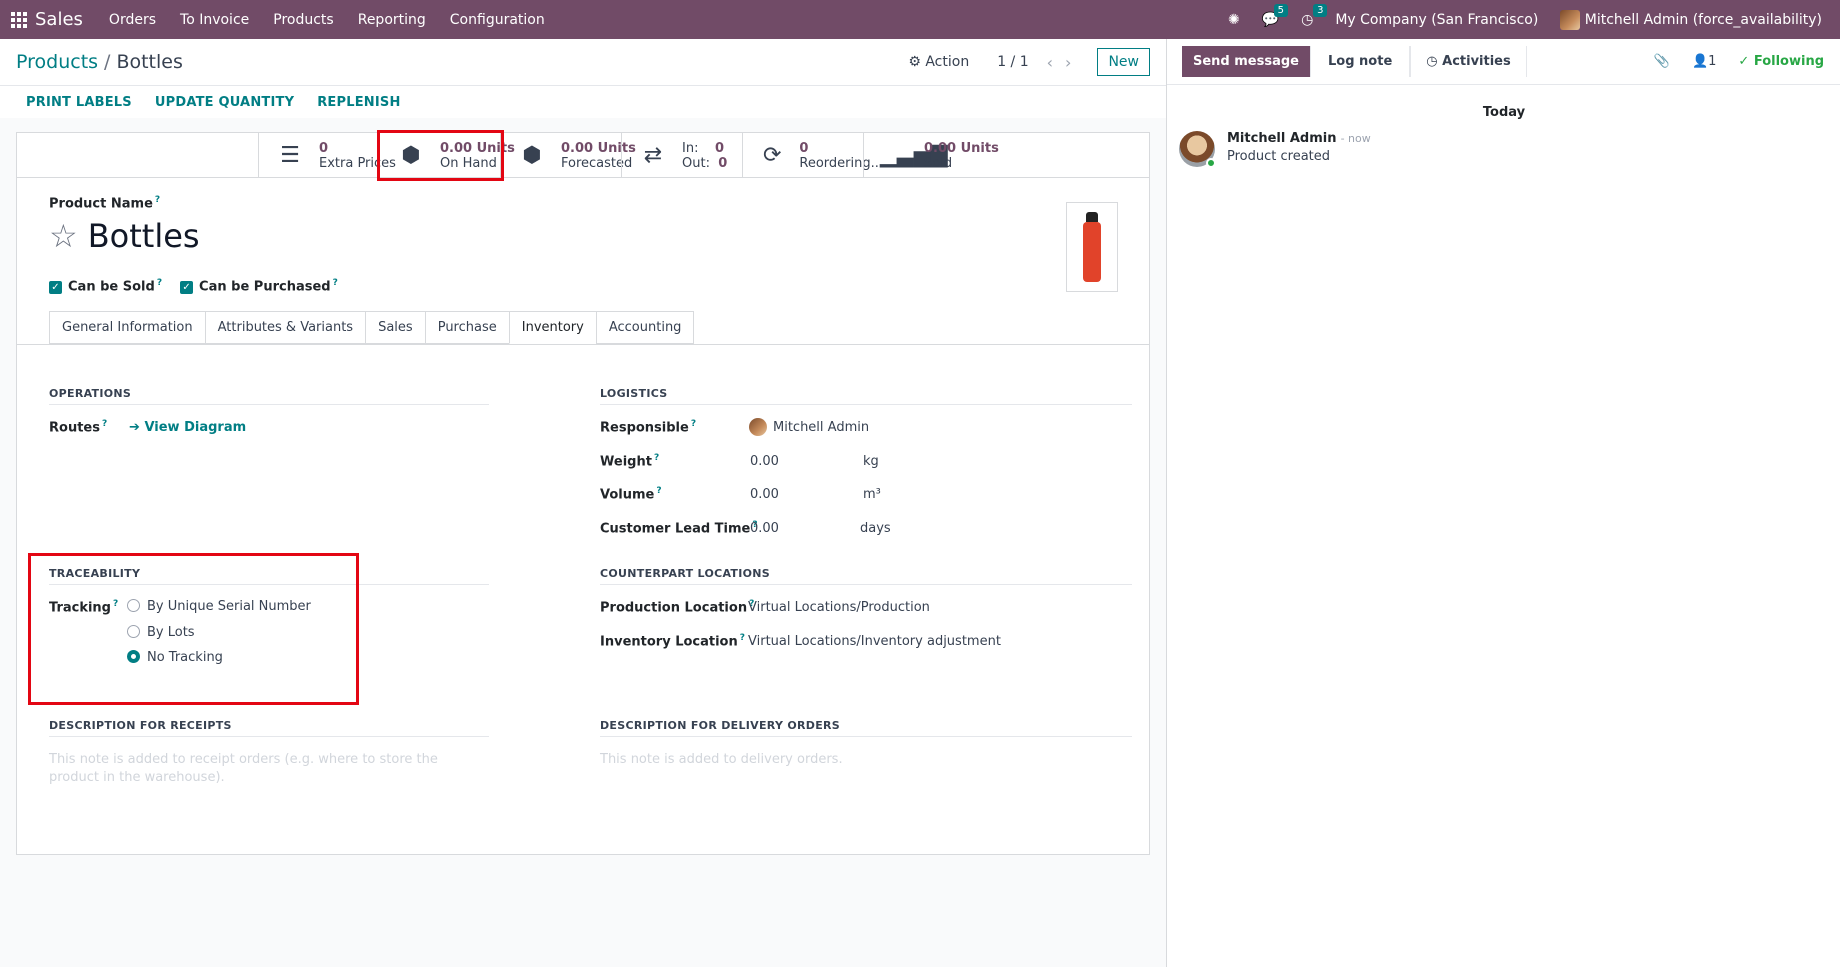  I want to click on production-location-field: Virtual Locations/Production, so click(839, 607).